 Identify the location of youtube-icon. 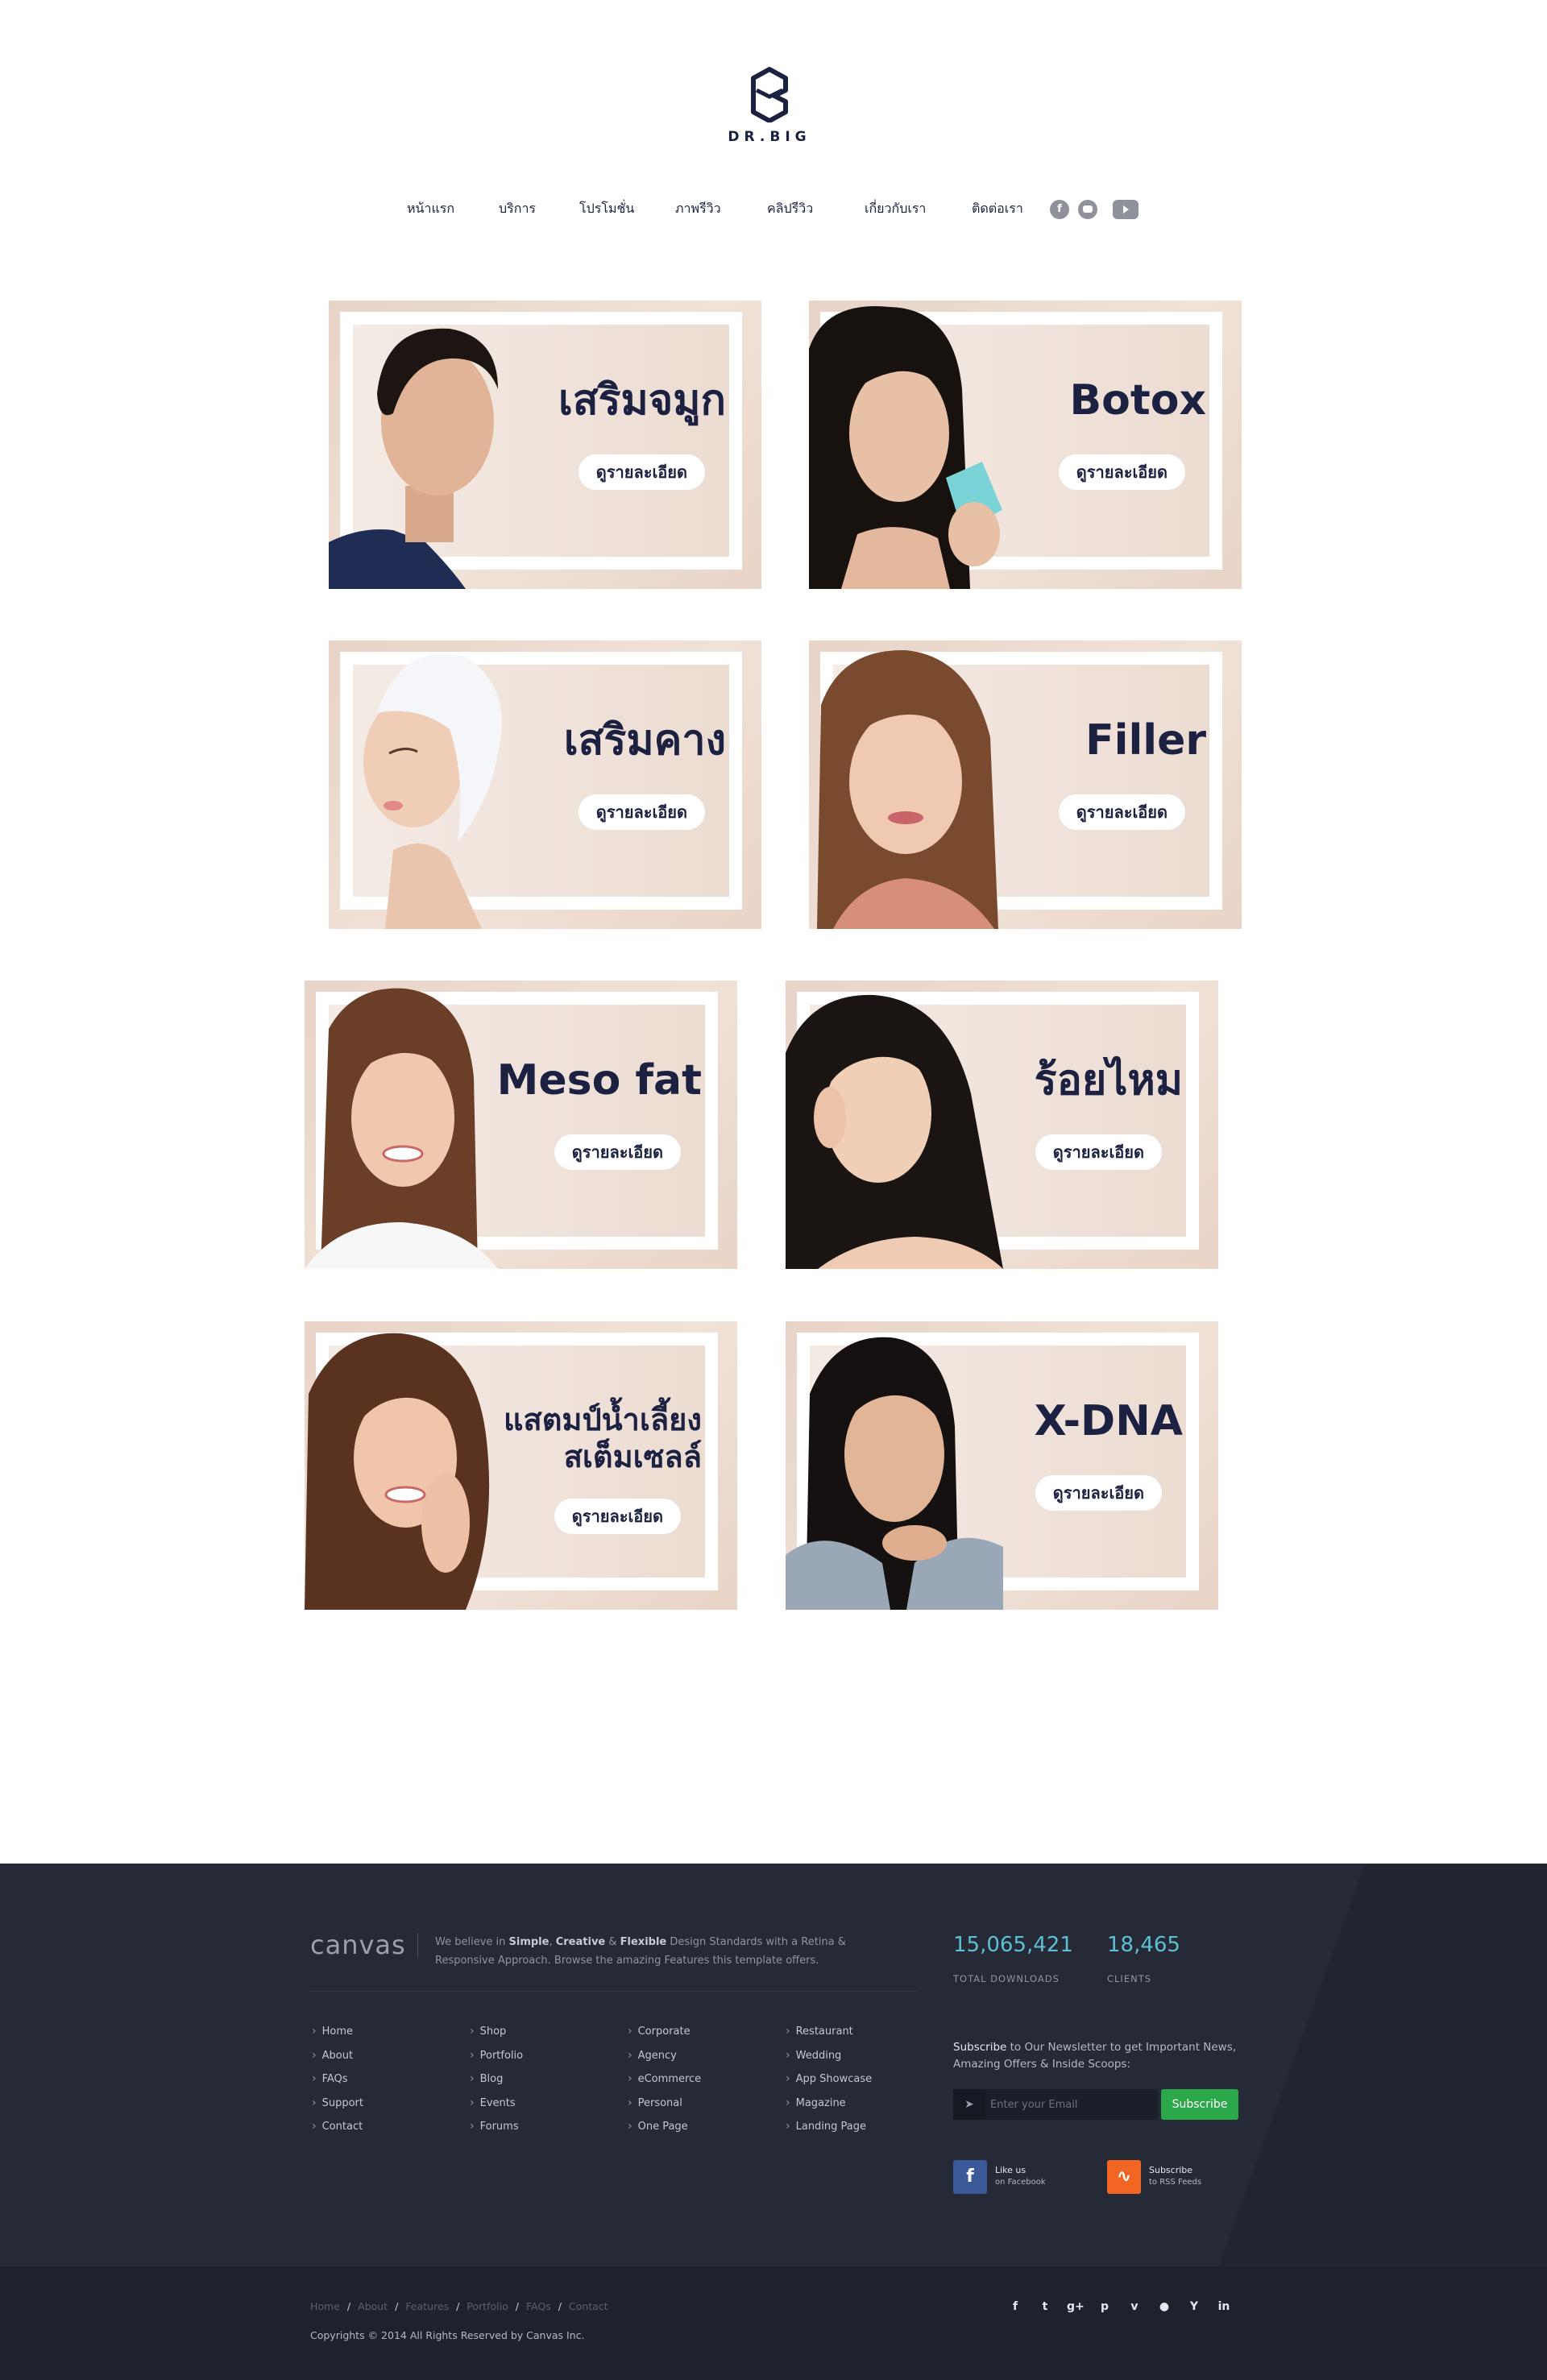
(1125, 210).